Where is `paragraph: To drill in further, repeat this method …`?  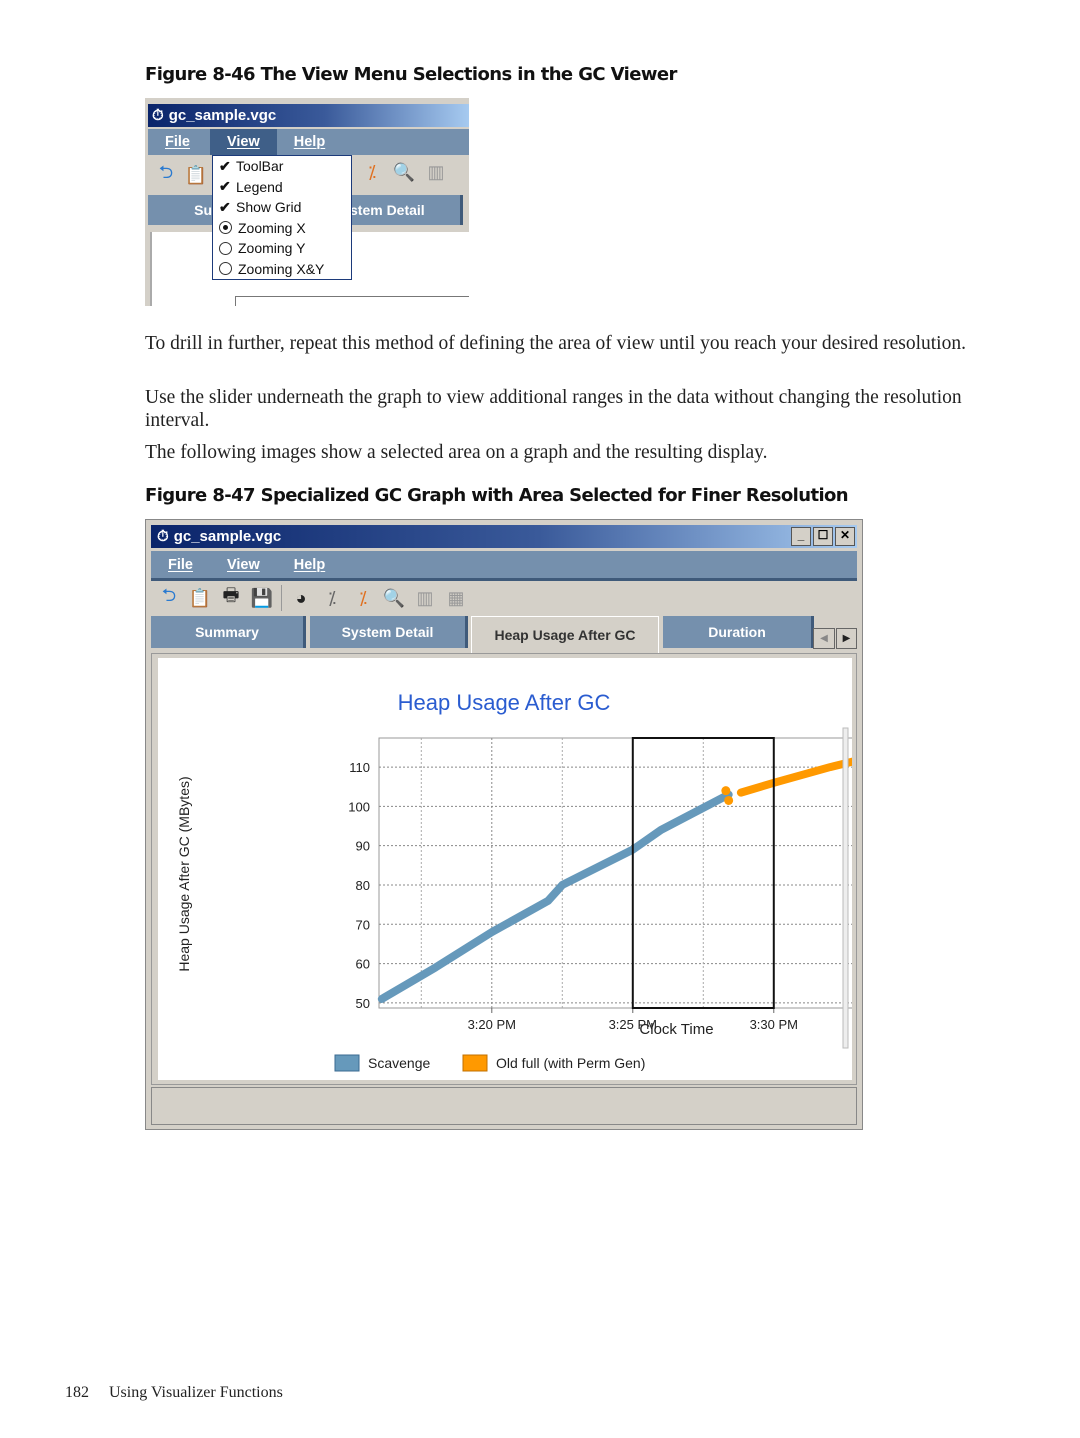
paragraph: To drill in further, repeat this method … is located at coordinates (555, 343).